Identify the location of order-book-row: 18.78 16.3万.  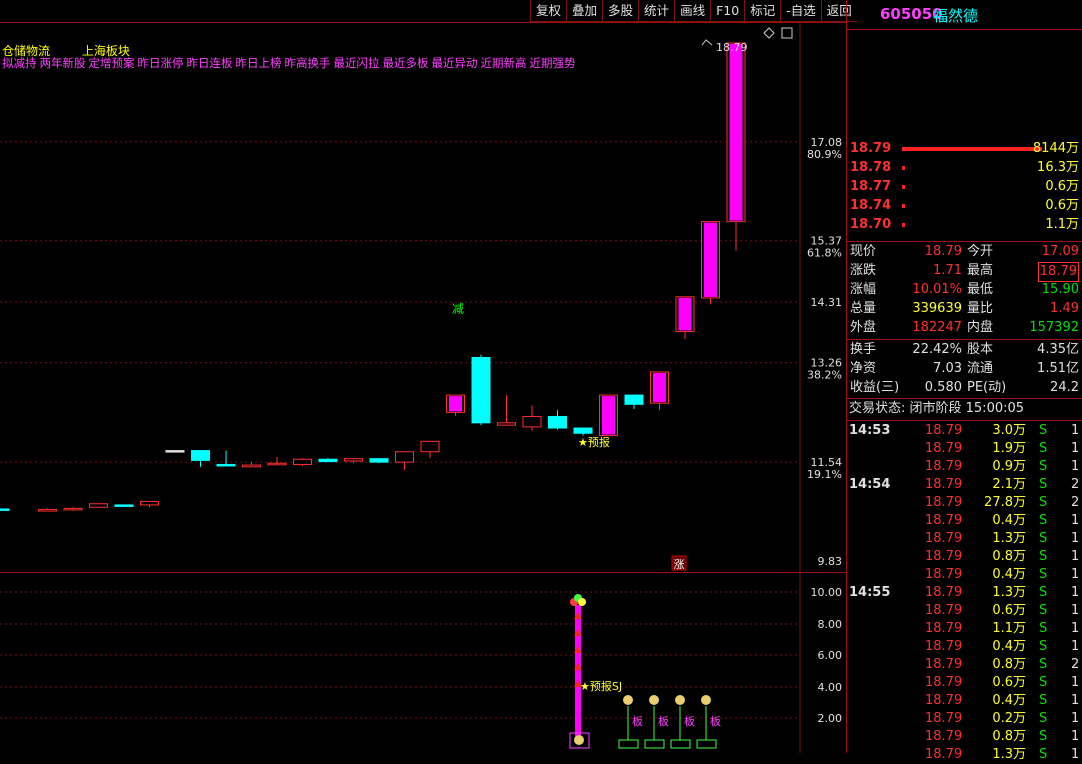
(964, 168).